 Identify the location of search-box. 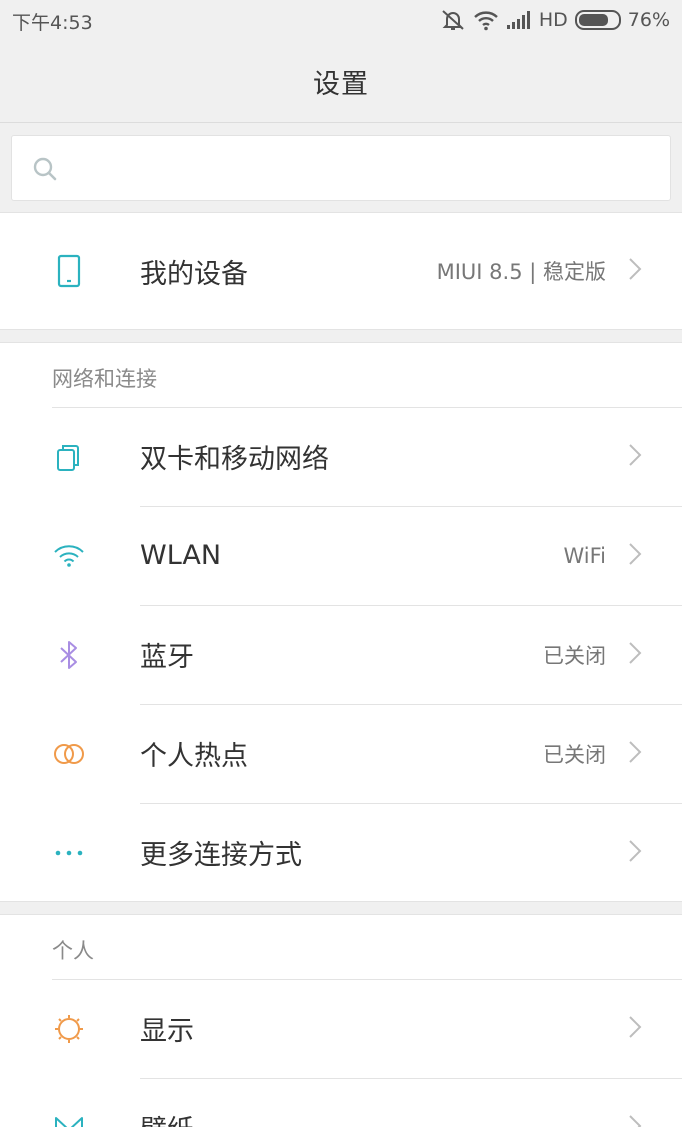
(341, 168).